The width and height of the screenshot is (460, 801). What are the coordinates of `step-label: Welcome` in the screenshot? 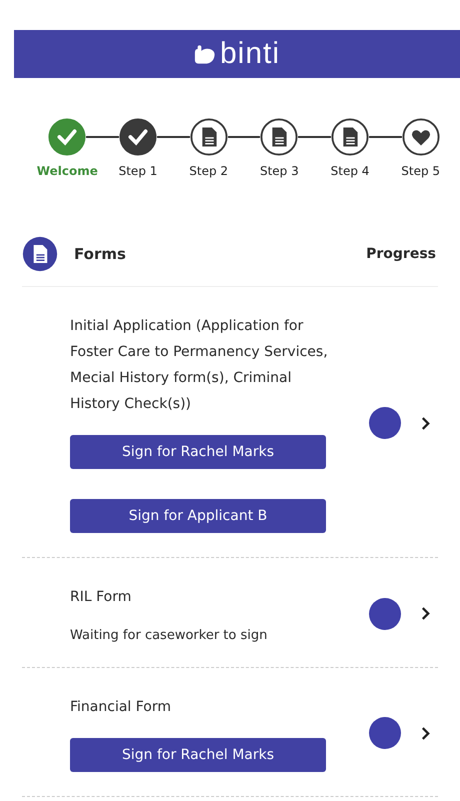 It's located at (67, 171).